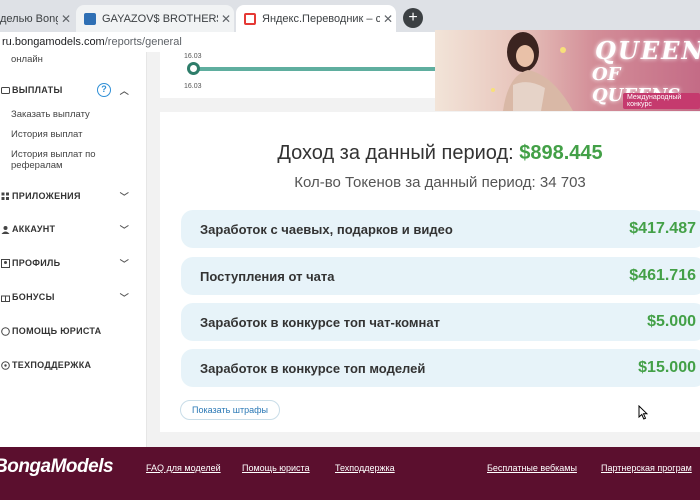 The image size is (700, 500). I want to click on sidebar-item-referral-payout-history: История выплат по рефералам, so click(58, 160).